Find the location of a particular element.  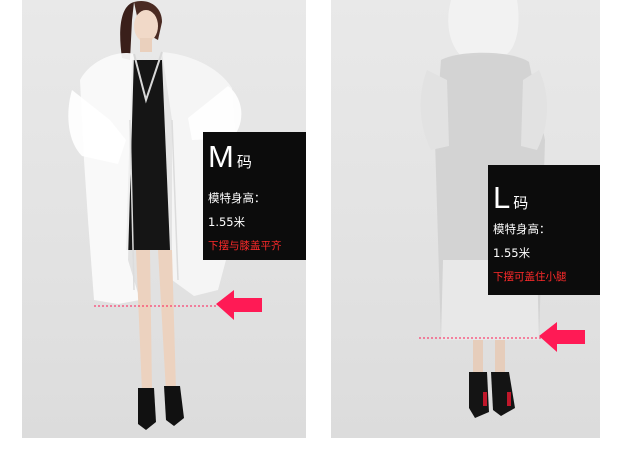

size-letter: M is located at coordinates (221, 156).